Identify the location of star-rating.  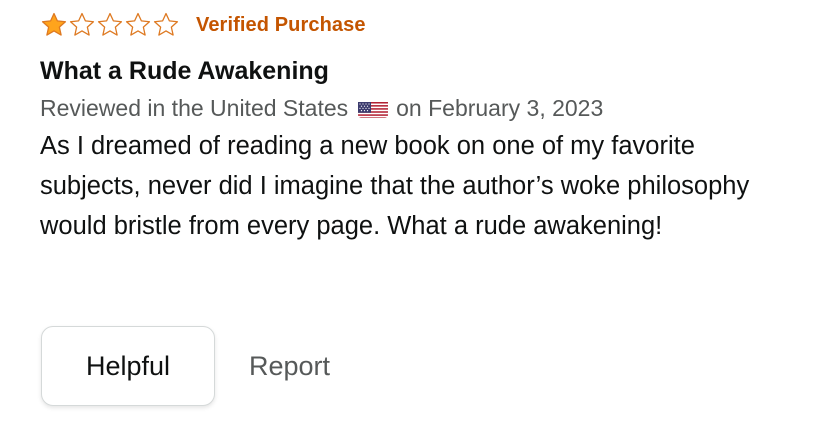
(110, 25).